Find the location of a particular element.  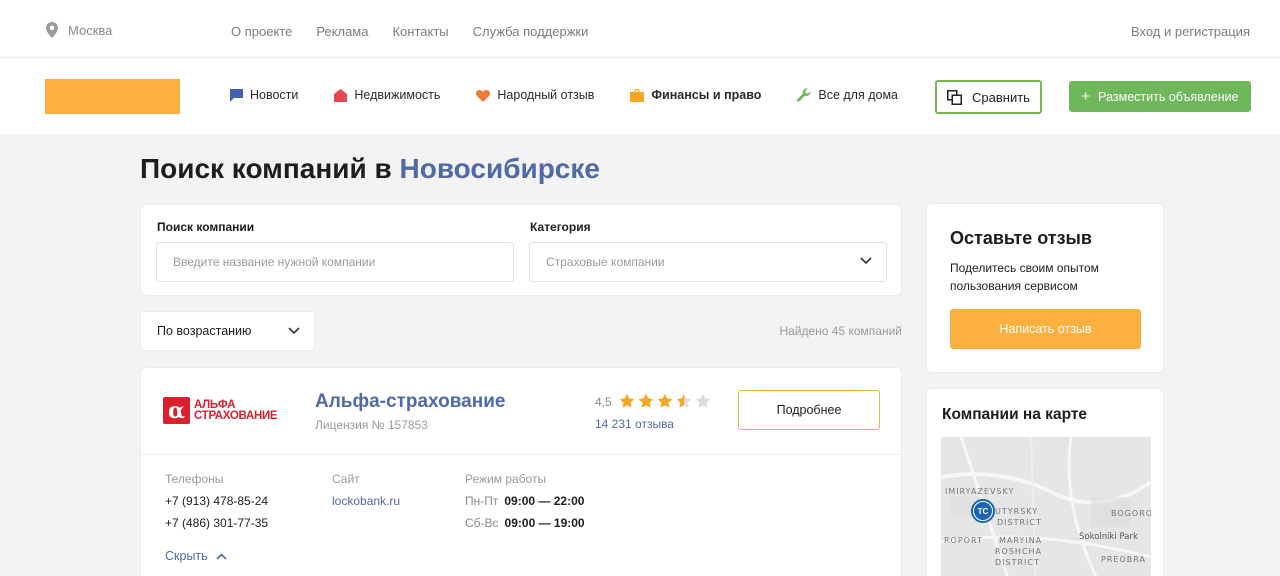

company-search-input: Введите название нужной компании is located at coordinates (335, 262).